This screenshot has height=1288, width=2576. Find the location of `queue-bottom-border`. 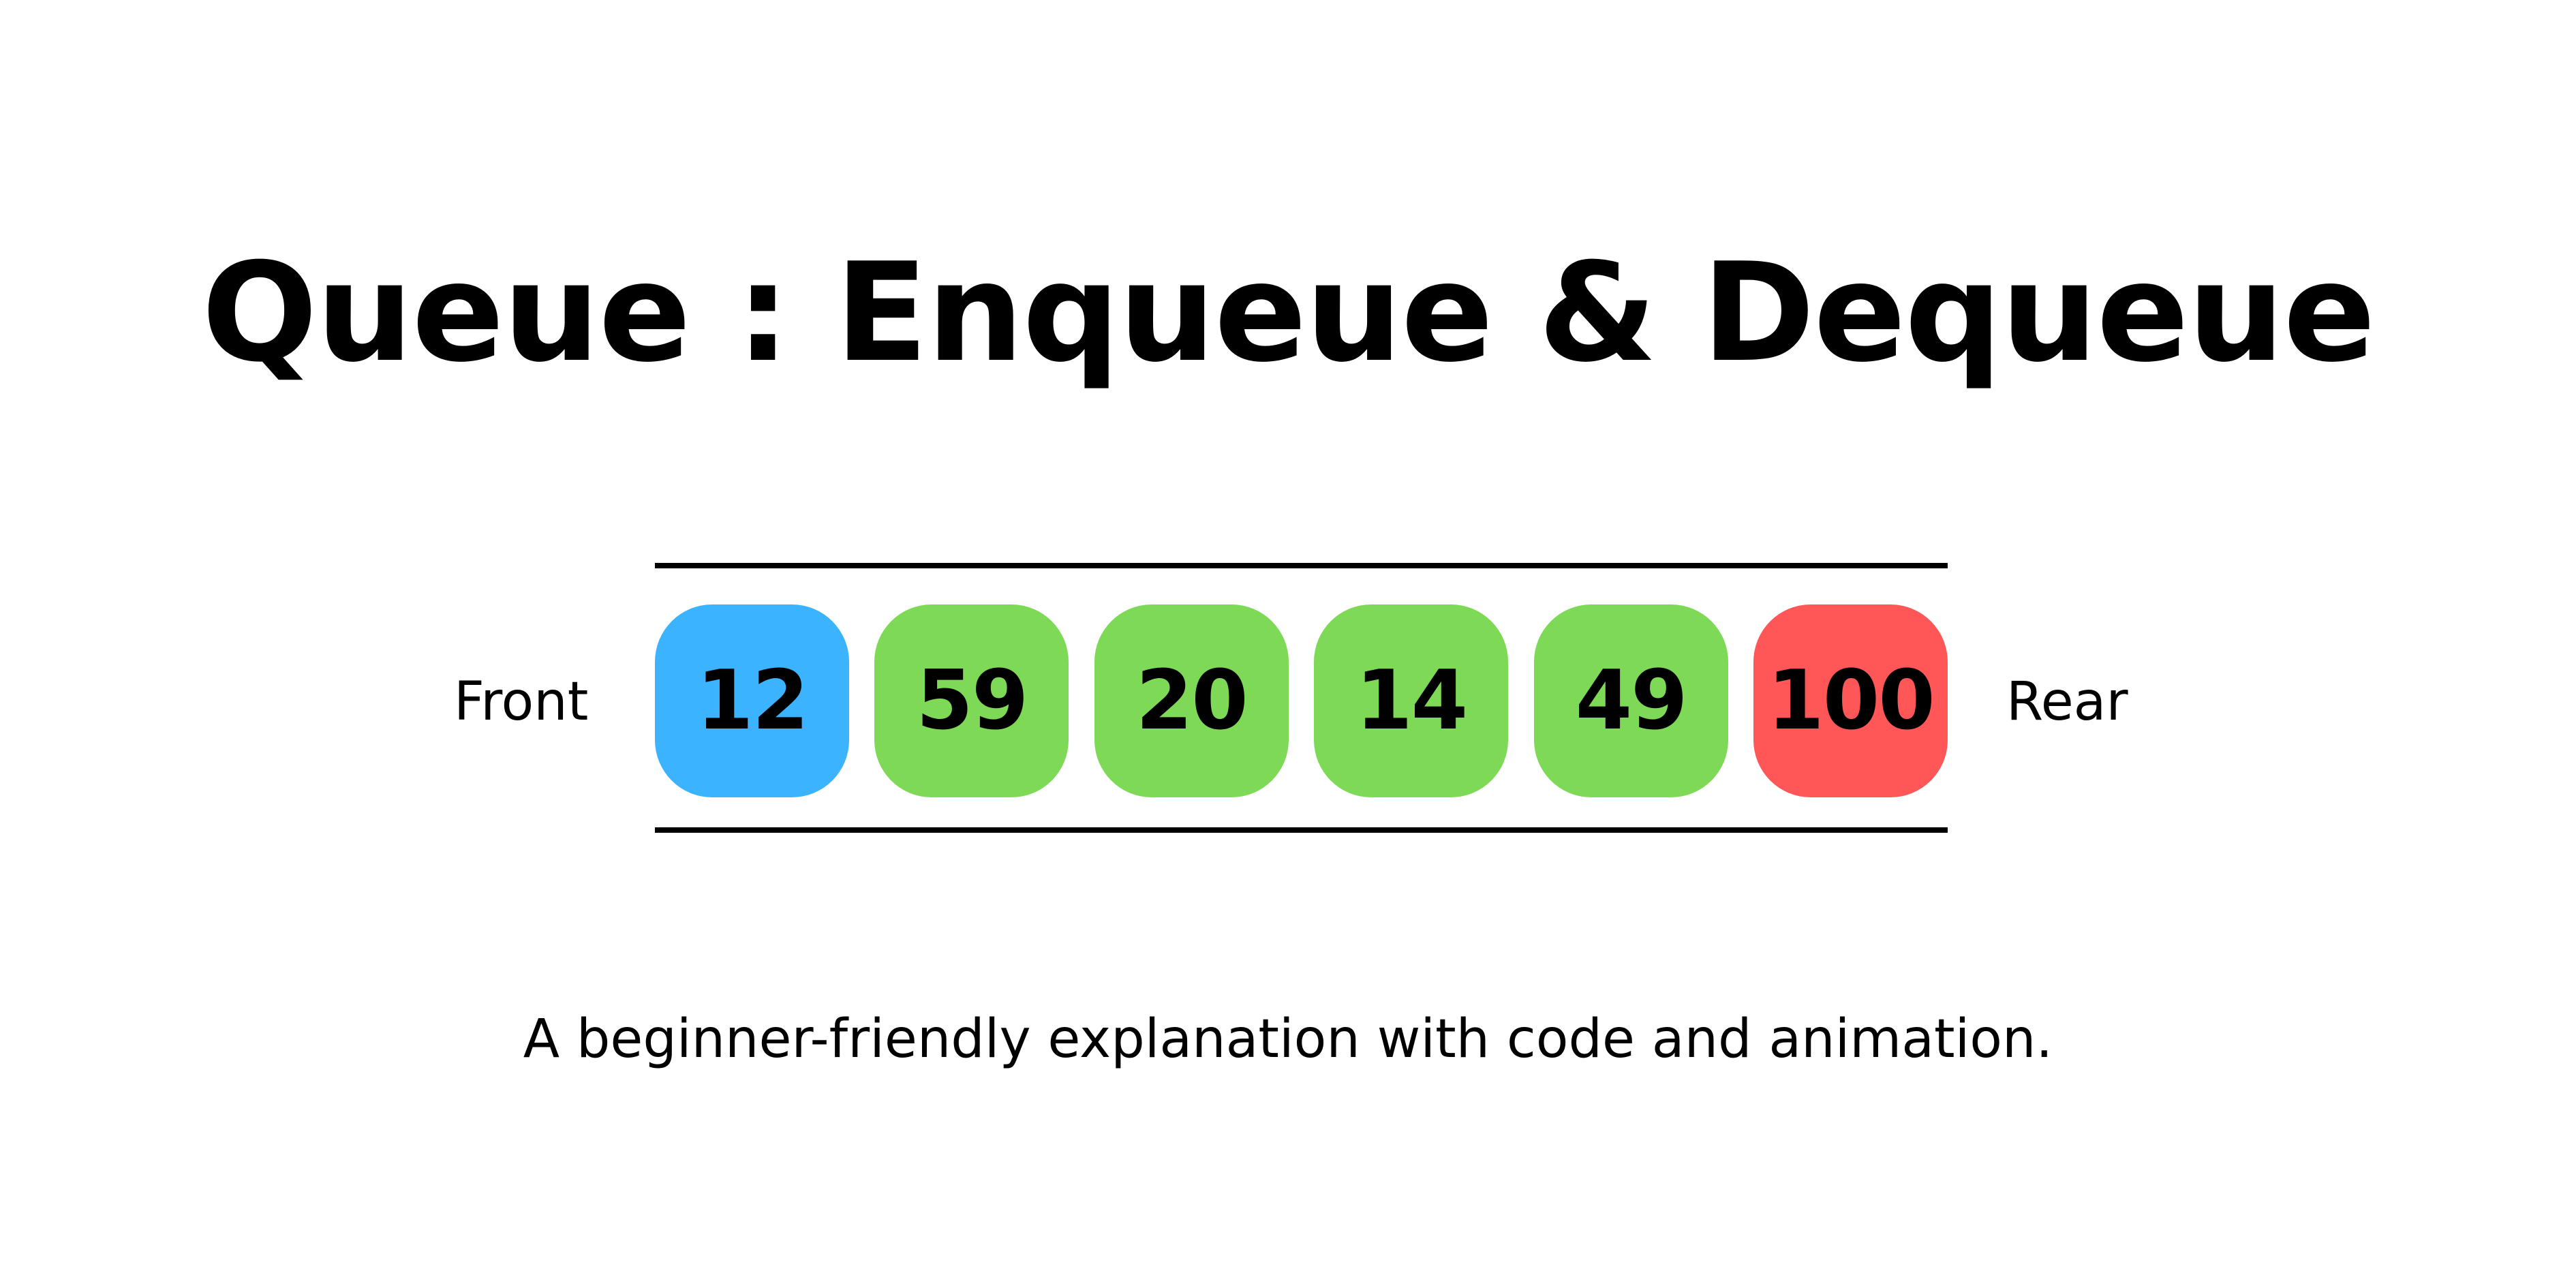

queue-bottom-border is located at coordinates (1301, 830).